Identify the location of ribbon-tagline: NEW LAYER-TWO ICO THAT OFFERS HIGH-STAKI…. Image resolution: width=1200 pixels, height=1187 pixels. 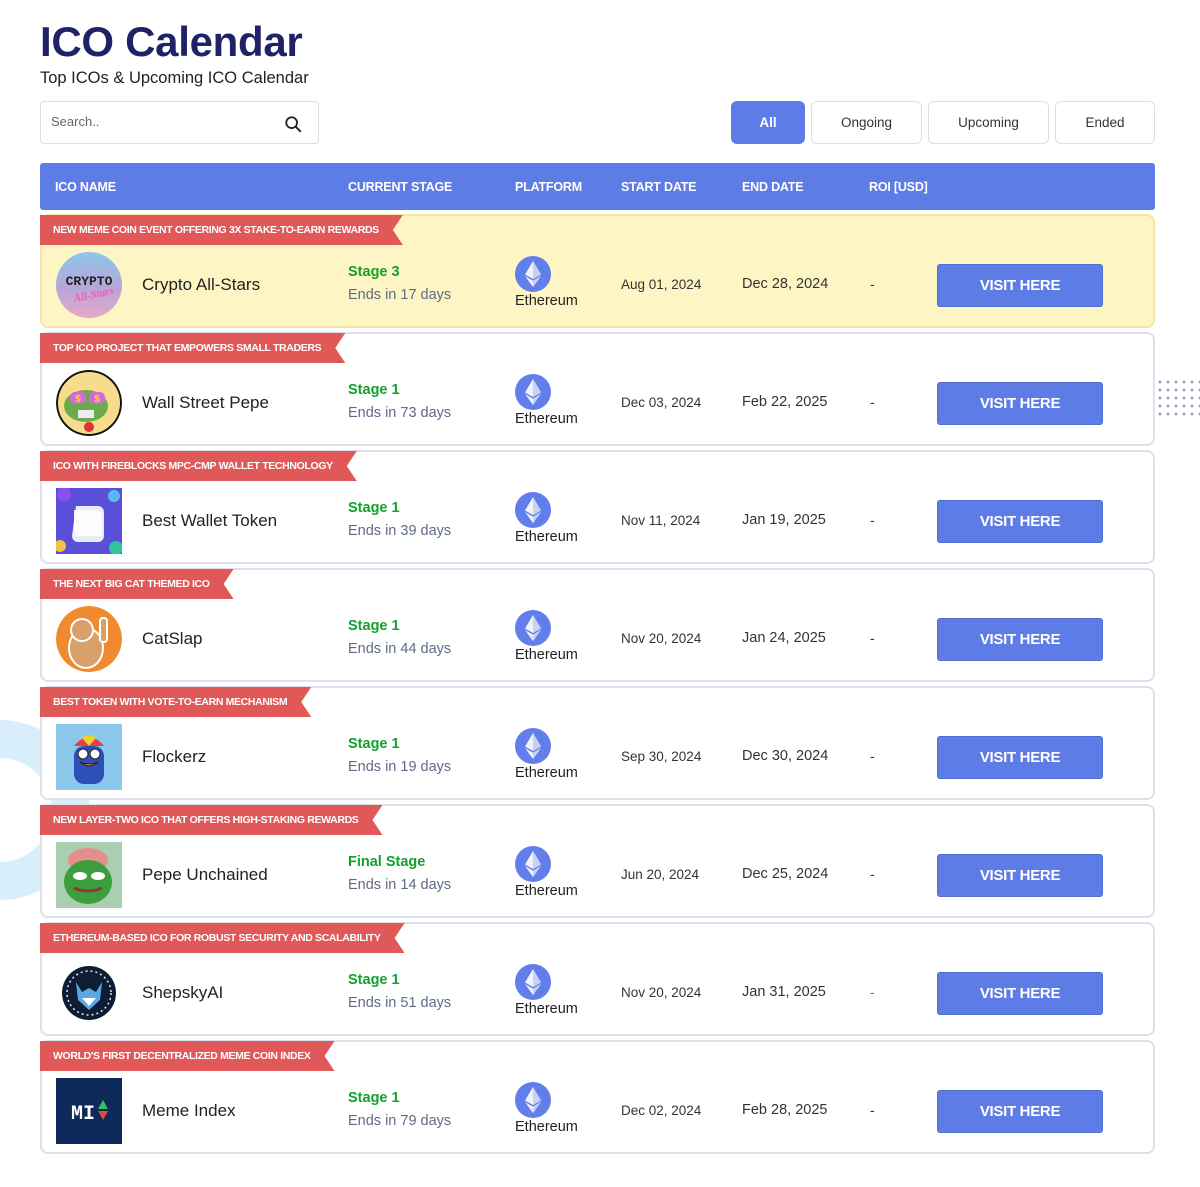
(211, 820).